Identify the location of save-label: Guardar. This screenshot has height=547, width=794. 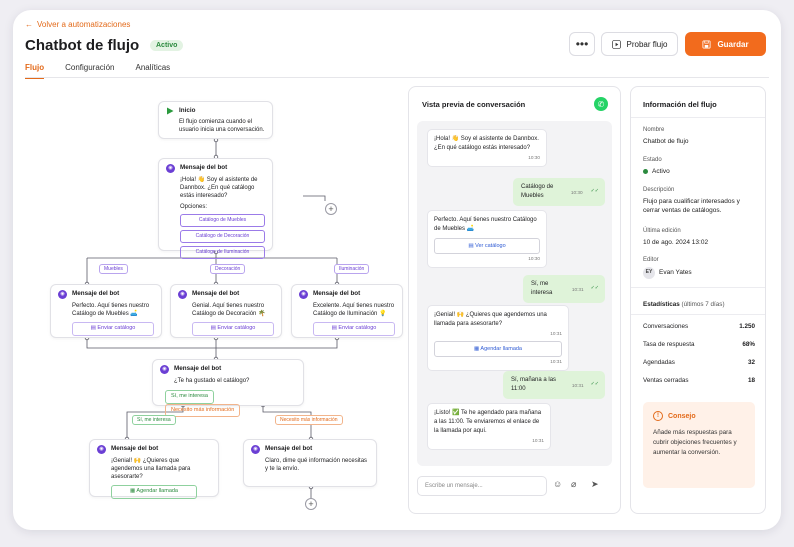
(733, 44).